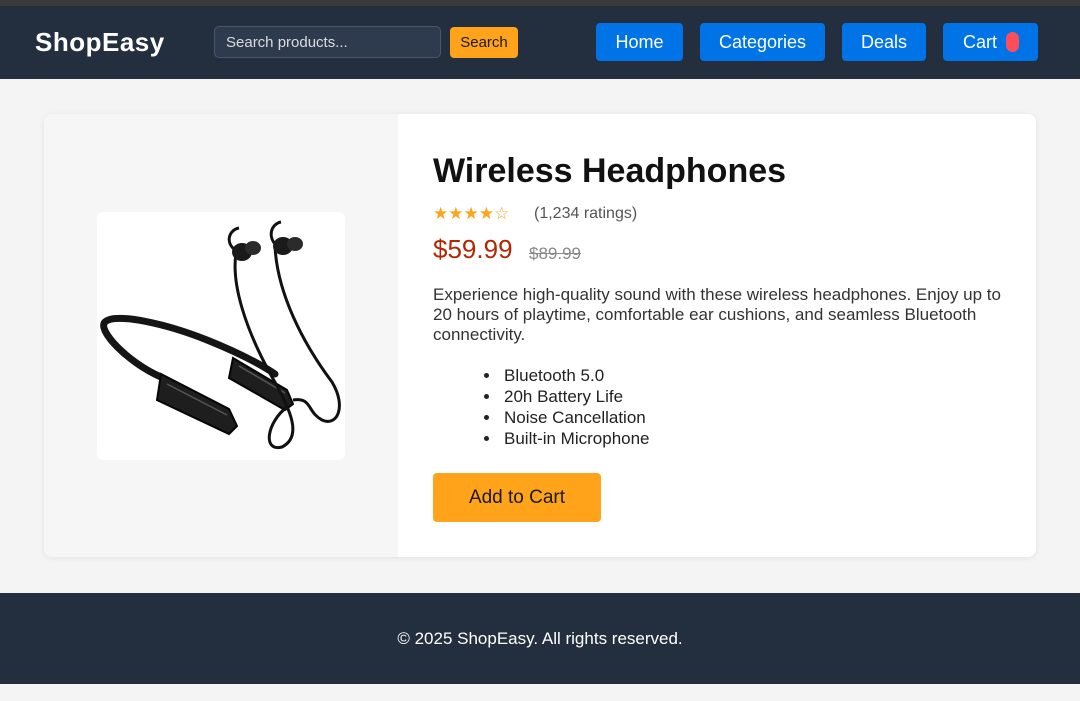 Image resolution: width=1080 pixels, height=701 pixels. What do you see at coordinates (610, 171) in the screenshot?
I see `product-title: Wireless Headphones` at bounding box center [610, 171].